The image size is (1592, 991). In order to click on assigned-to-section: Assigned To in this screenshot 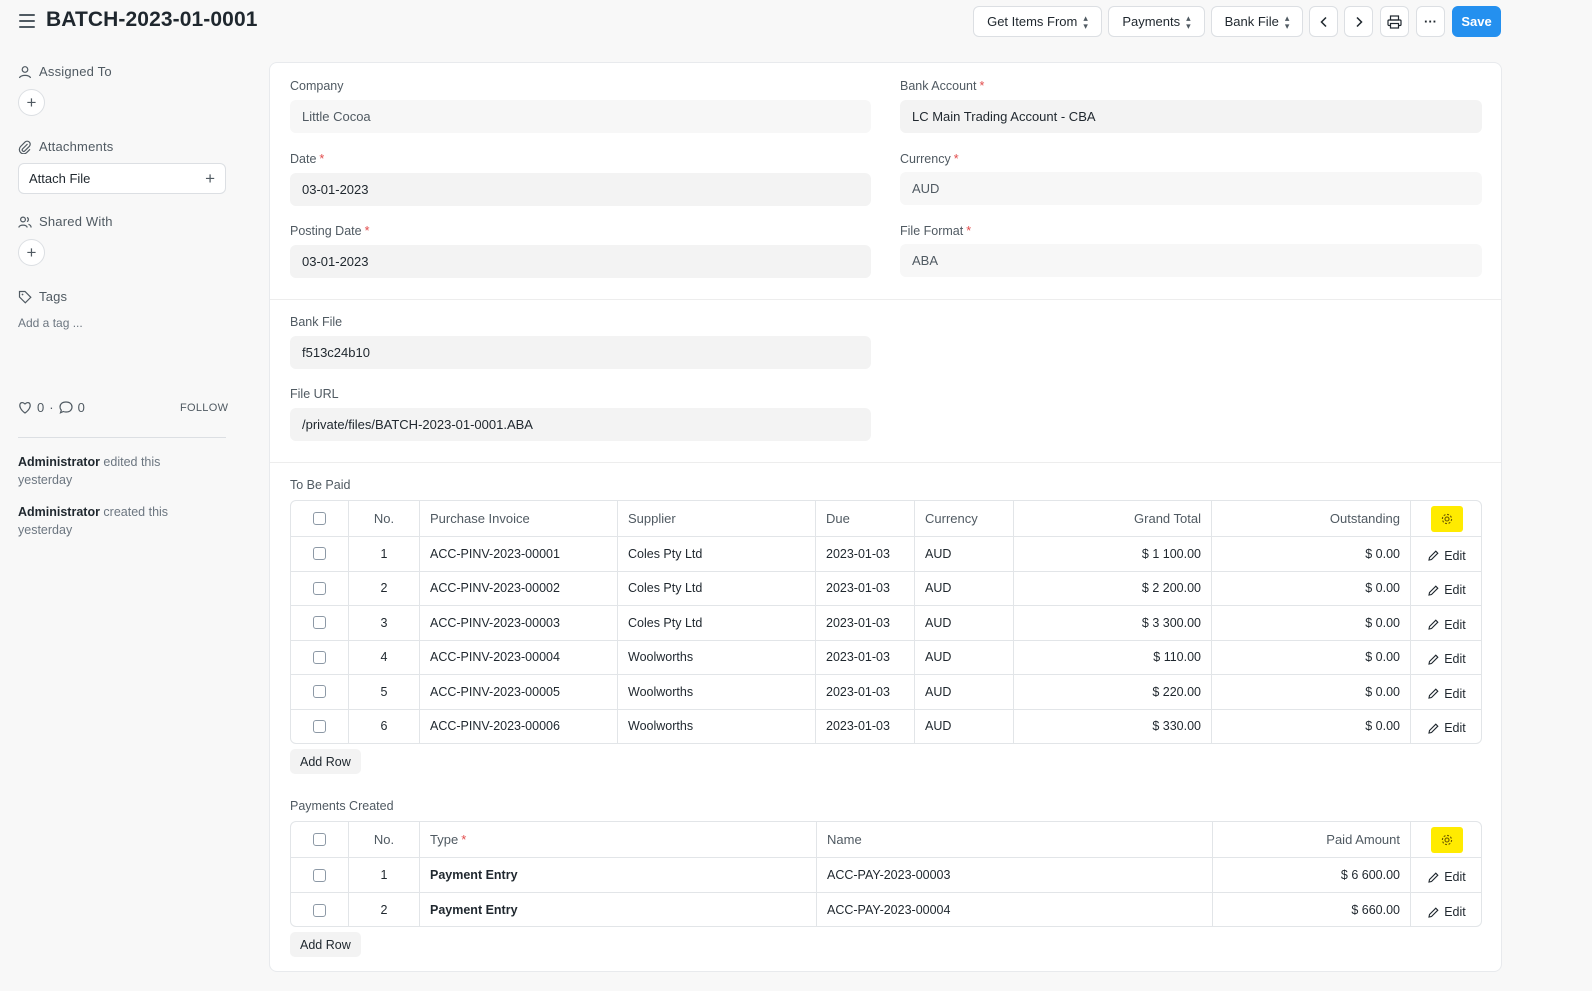, I will do `click(65, 71)`.